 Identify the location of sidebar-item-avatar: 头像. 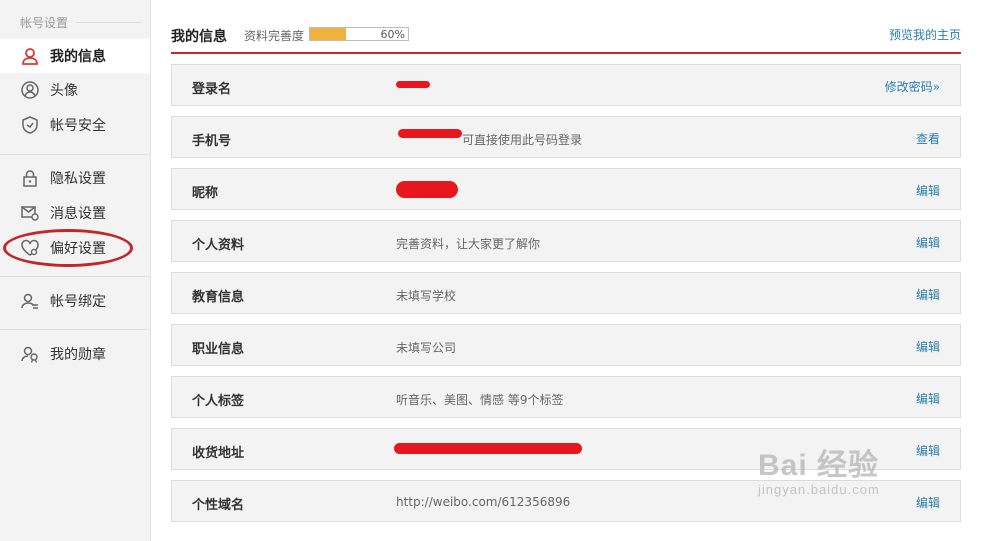
(75, 90).